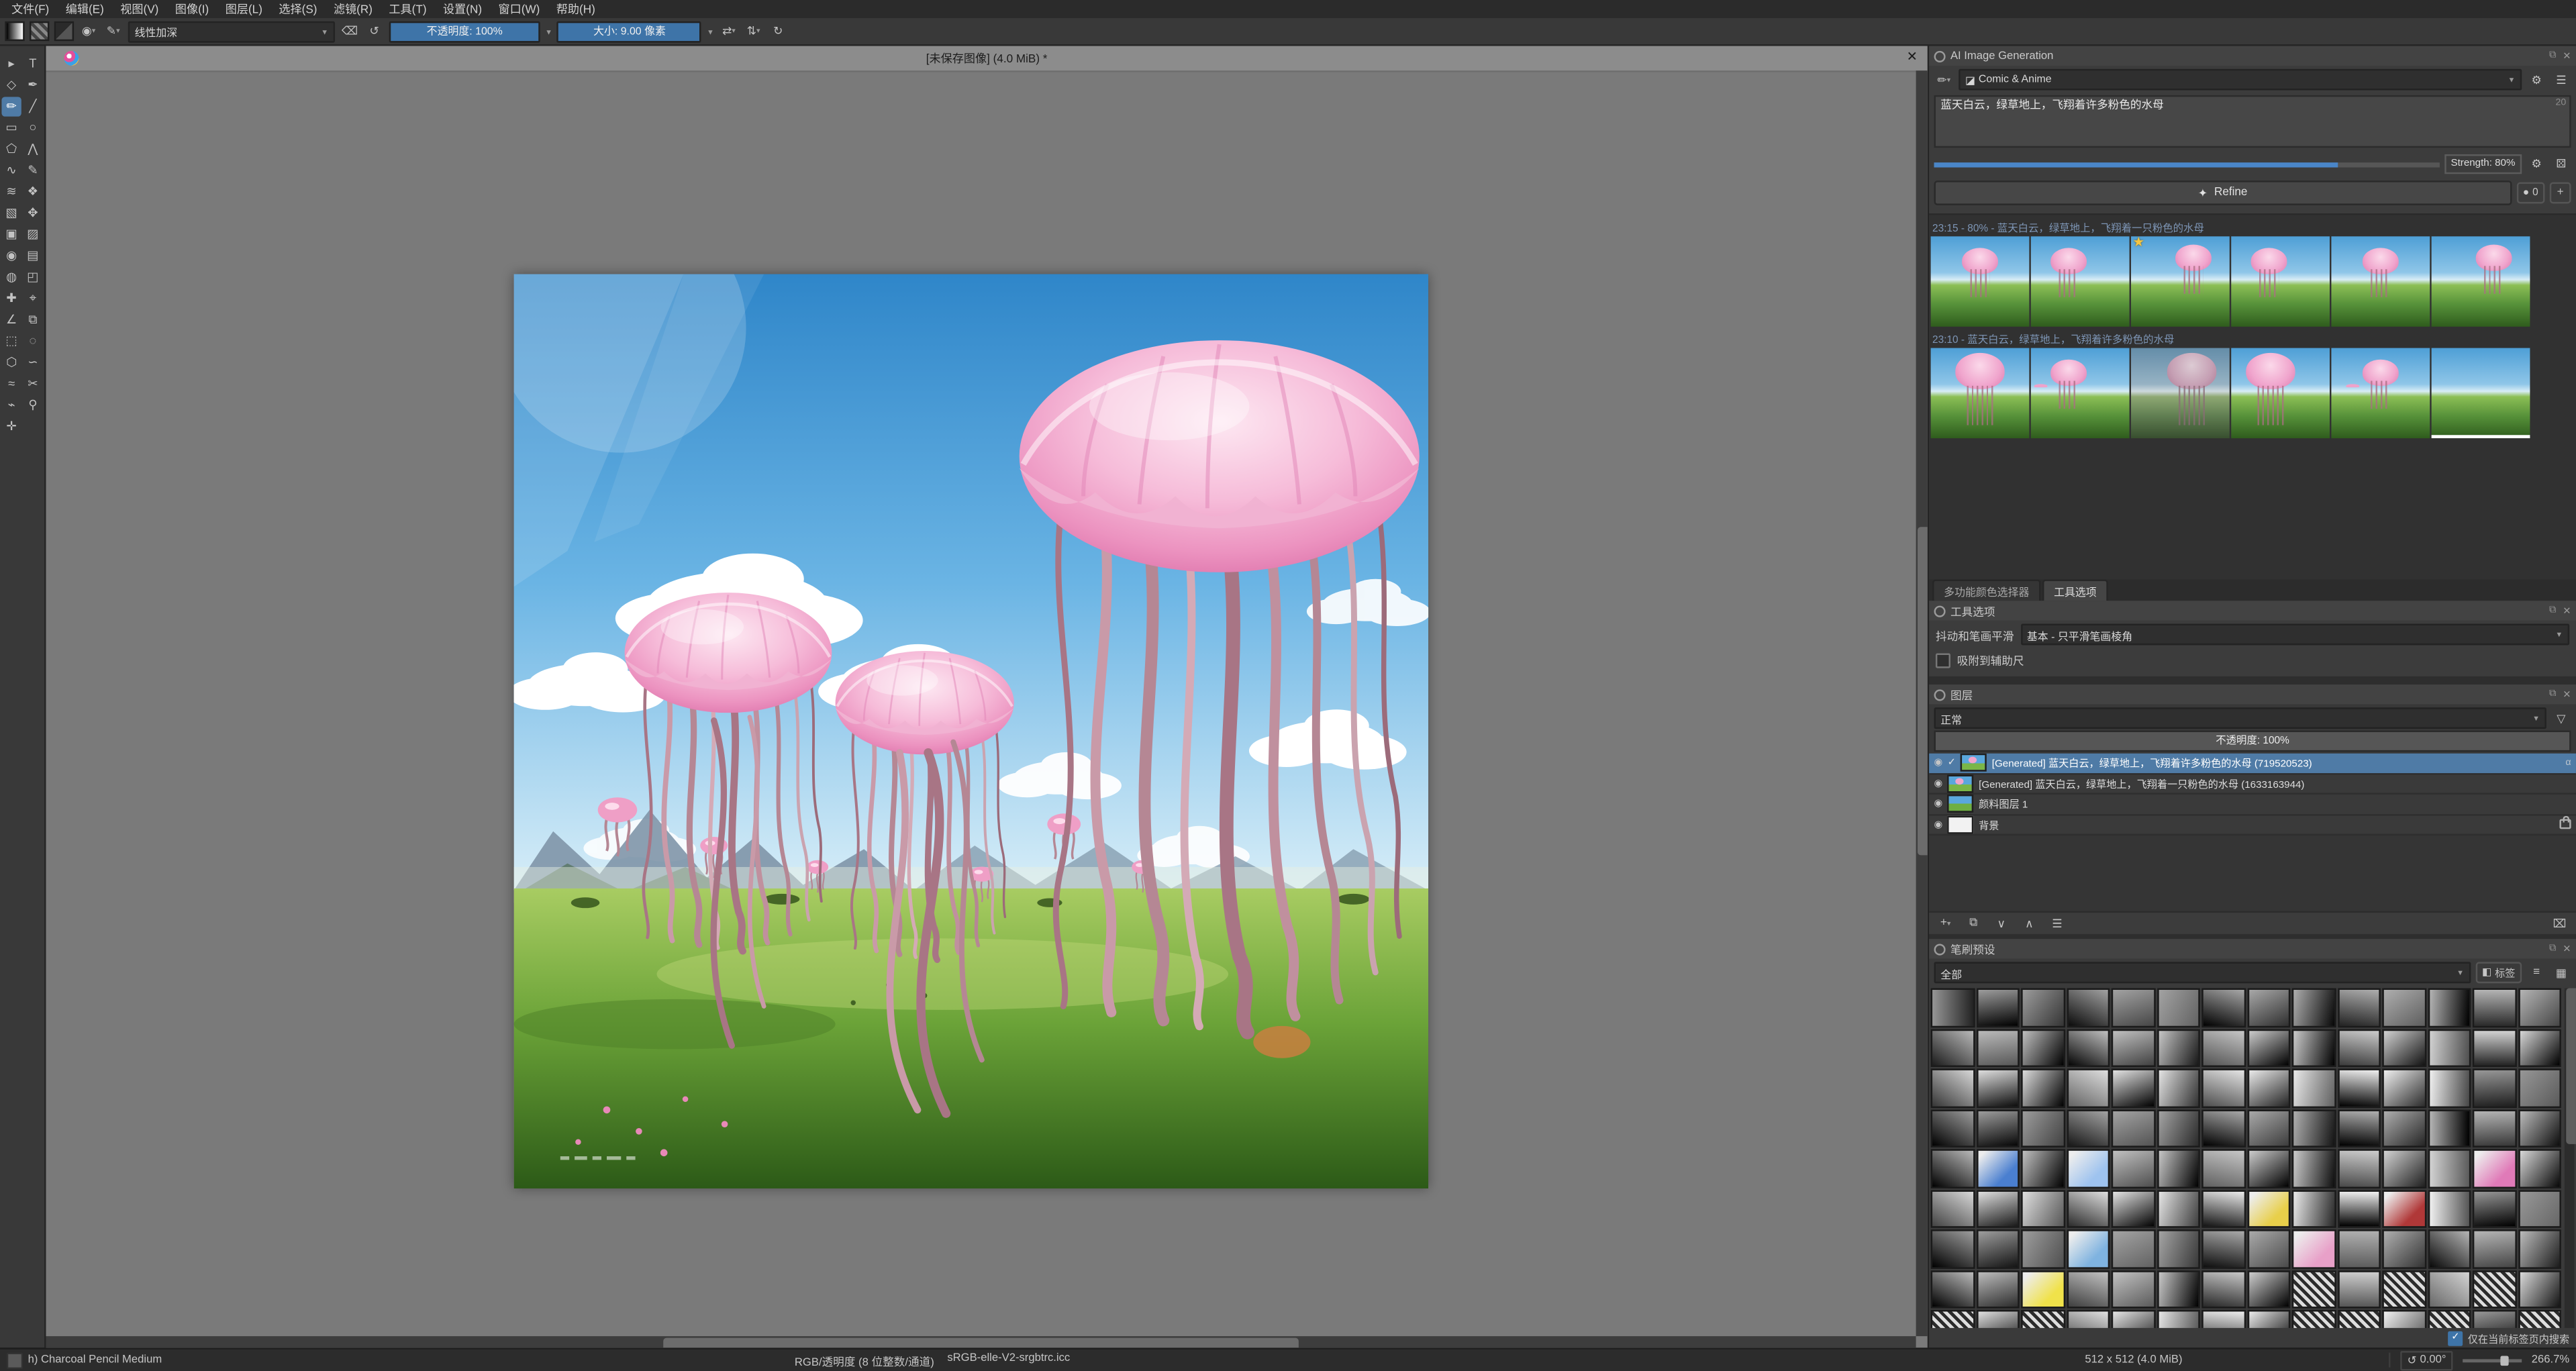 The height and width of the screenshot is (1371, 2576). Describe the element at coordinates (629, 31) in the screenshot. I see `brush-size-slider: 大小: 9.00 像素` at that location.